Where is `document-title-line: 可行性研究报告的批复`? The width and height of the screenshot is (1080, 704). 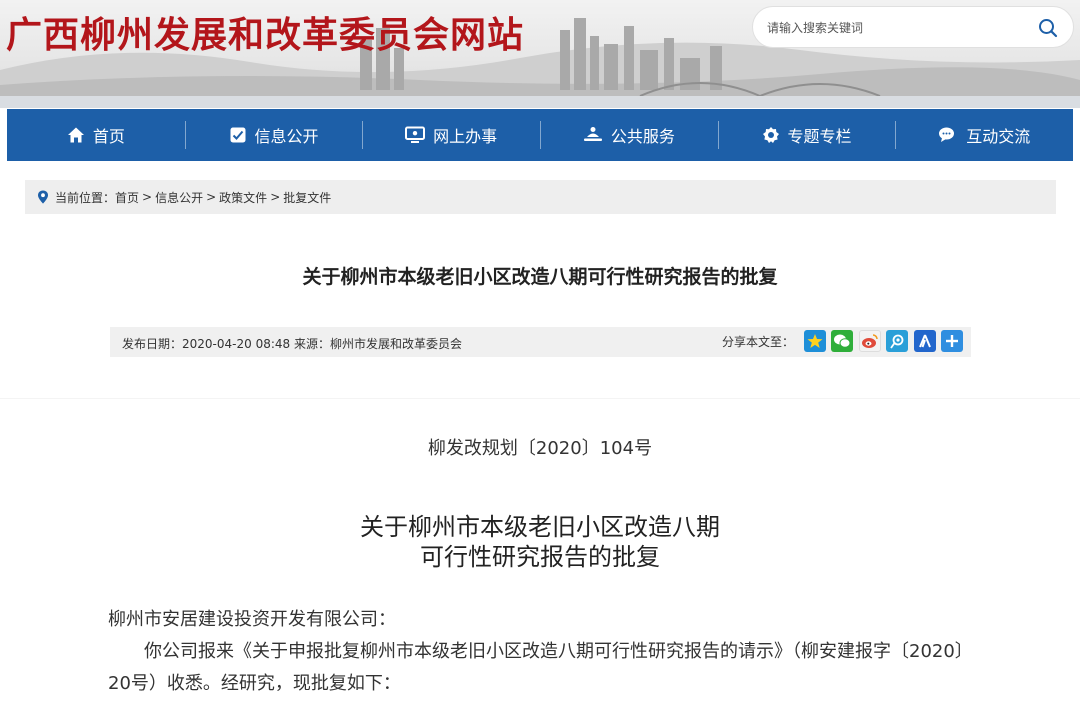 document-title-line: 可行性研究报告的批复 is located at coordinates (540, 557).